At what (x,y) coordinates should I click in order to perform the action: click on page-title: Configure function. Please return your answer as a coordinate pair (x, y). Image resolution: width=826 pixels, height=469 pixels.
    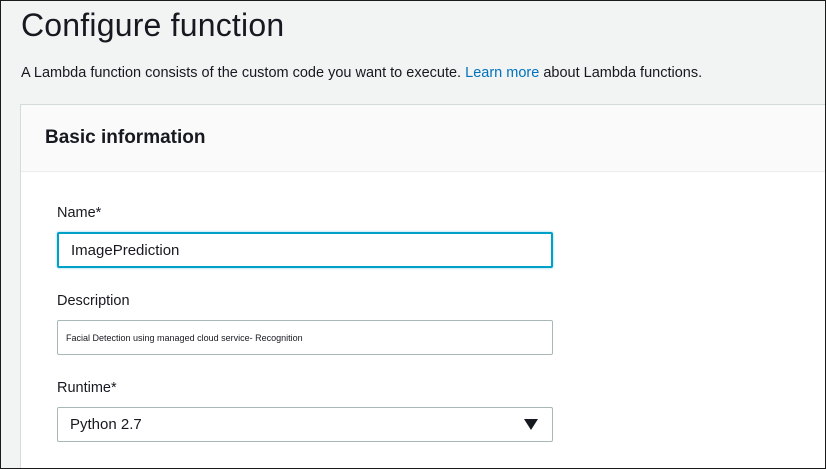
    Looking at the image, I should click on (153, 25).